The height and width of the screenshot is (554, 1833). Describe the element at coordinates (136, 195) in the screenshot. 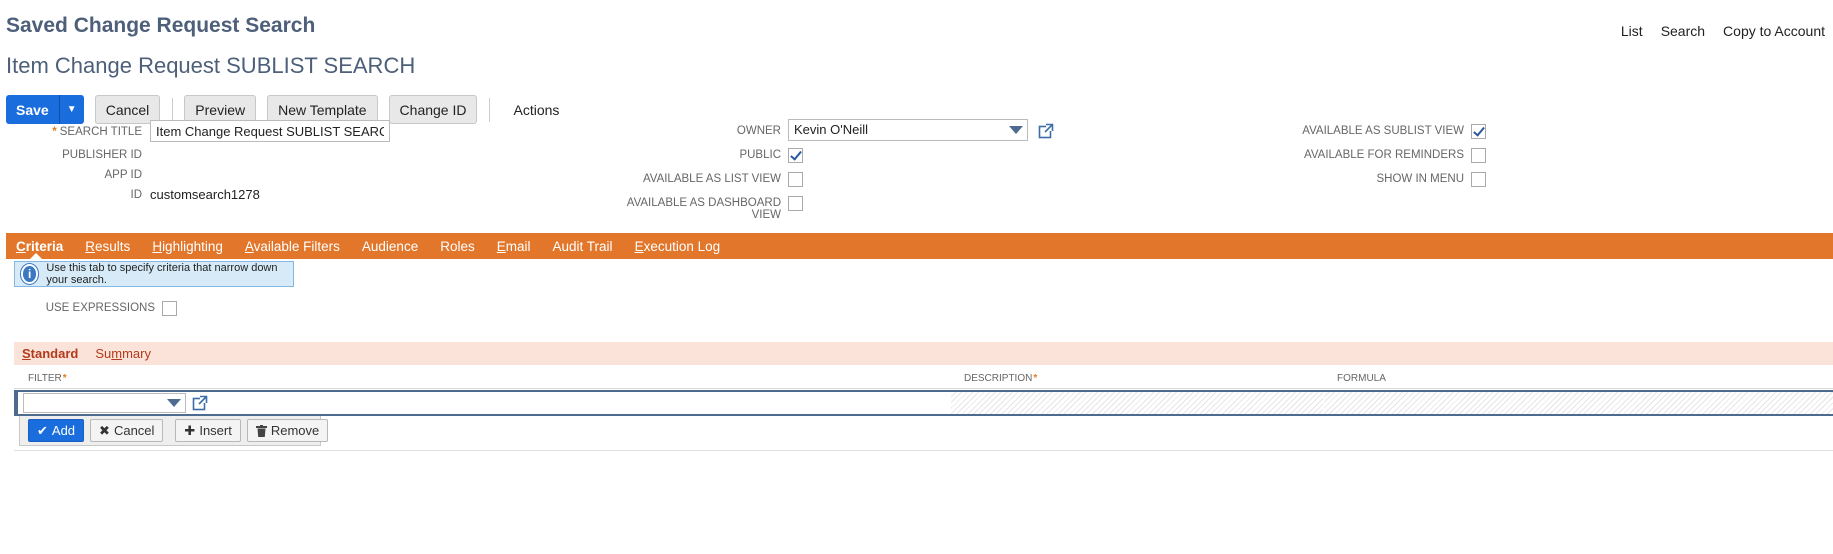

I see `id-label: ID` at that location.